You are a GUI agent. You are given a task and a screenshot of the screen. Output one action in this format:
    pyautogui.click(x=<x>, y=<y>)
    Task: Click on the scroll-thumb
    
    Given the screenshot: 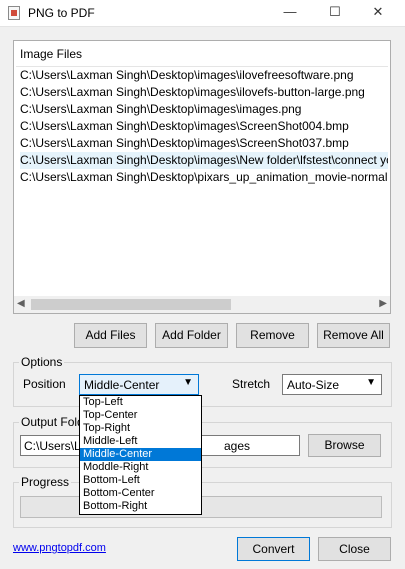 What is the action you would take?
    pyautogui.click(x=131, y=304)
    